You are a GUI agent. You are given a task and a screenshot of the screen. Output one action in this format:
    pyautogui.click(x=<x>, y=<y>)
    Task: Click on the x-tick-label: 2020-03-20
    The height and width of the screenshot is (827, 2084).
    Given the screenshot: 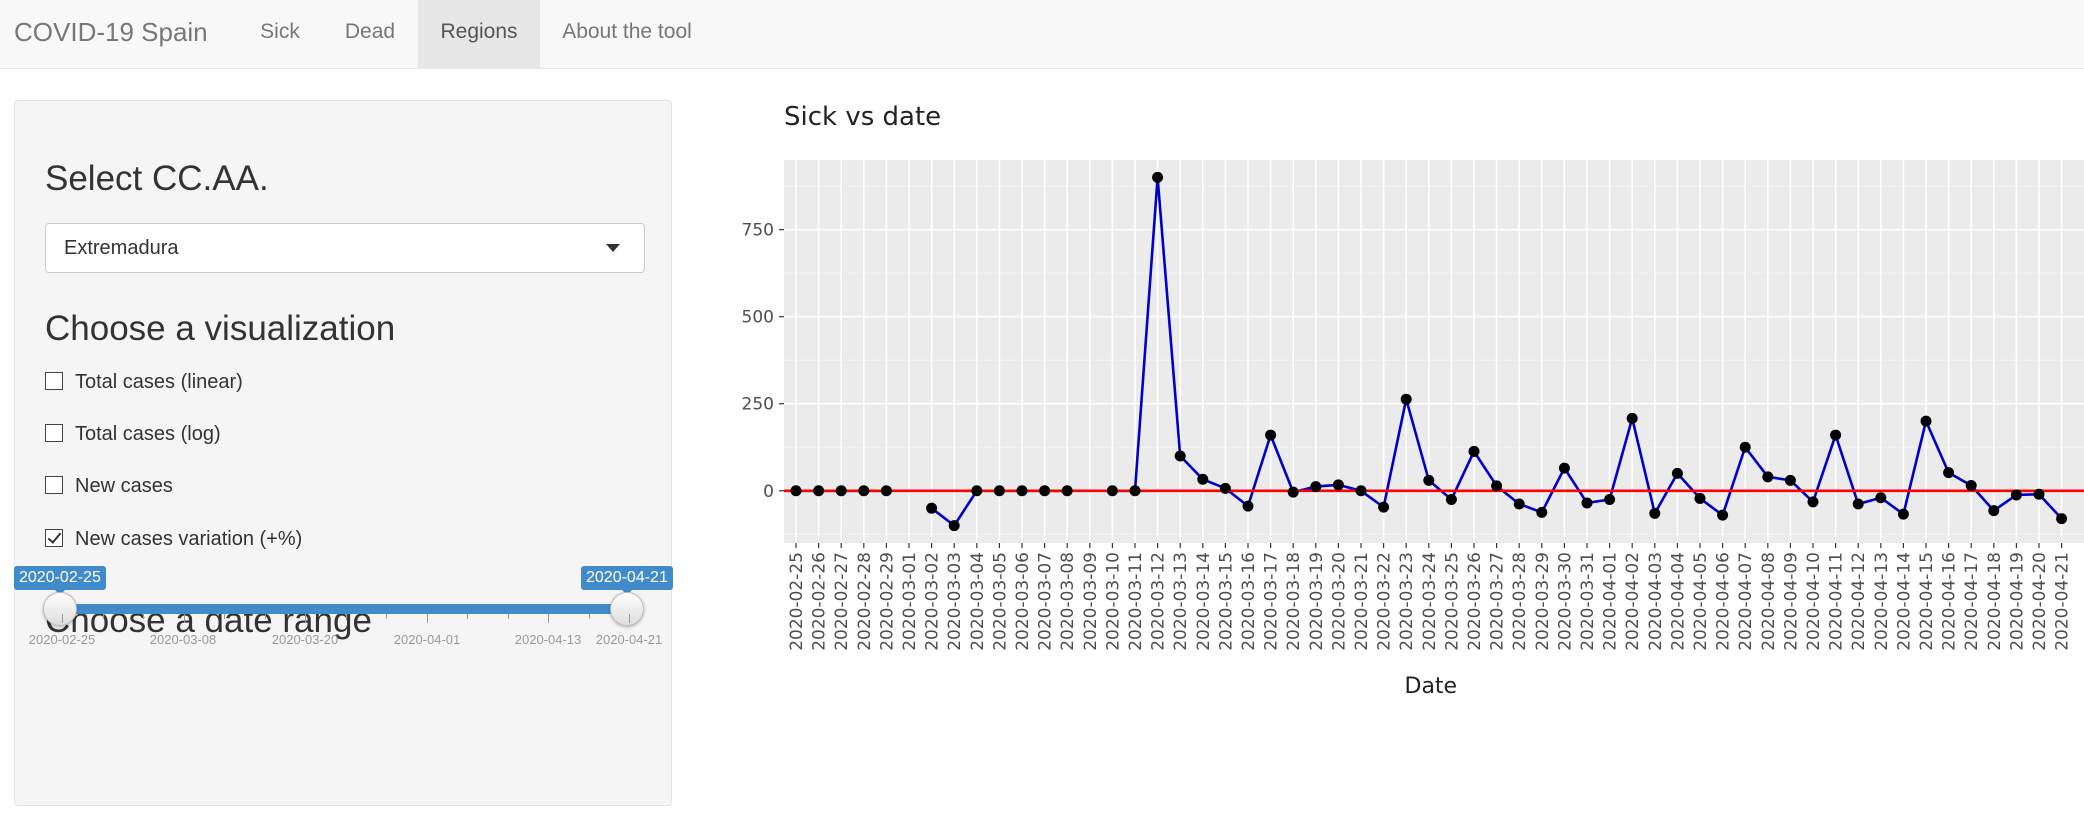 What is the action you would take?
    pyautogui.click(x=1339, y=601)
    